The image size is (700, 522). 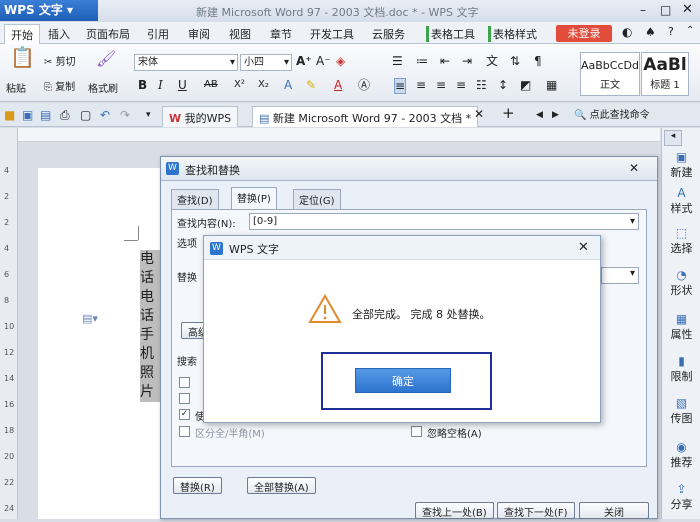 What do you see at coordinates (266, 62) in the screenshot?
I see `font-size-select: 小四 ▾` at bounding box center [266, 62].